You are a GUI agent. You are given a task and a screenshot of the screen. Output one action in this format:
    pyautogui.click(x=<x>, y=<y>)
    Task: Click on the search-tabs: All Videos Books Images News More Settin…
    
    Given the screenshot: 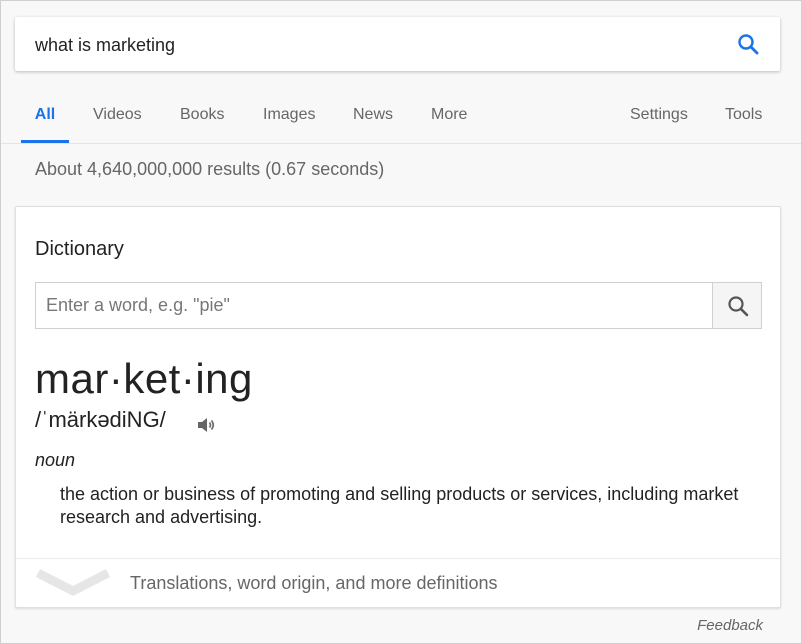 What is the action you would take?
    pyautogui.click(x=401, y=120)
    